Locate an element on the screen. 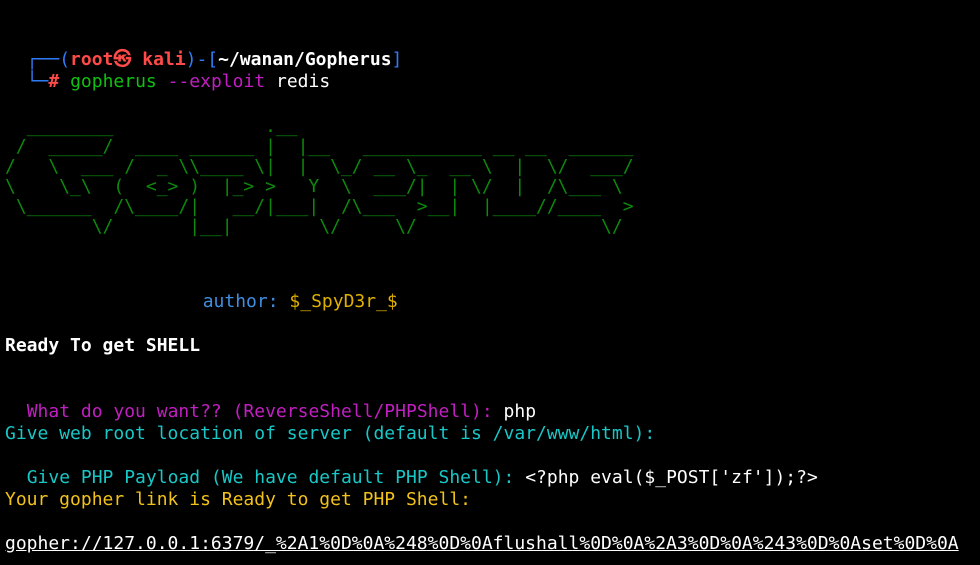 The image size is (980, 565). prompt-box-bottom: └─ is located at coordinates (37, 81).